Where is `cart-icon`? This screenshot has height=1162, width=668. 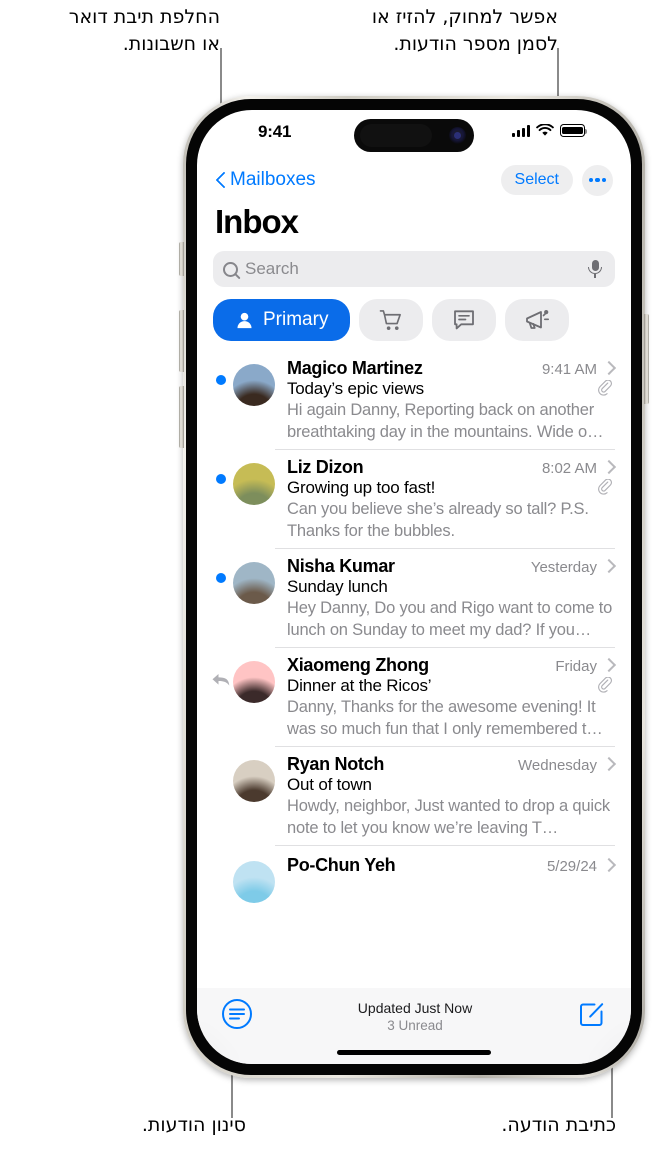 cart-icon is located at coordinates (390, 319).